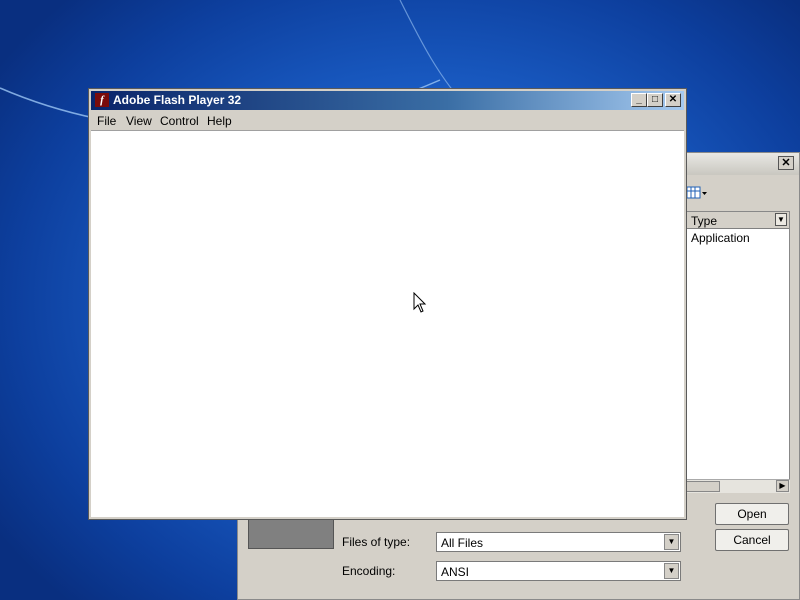 The width and height of the screenshot is (800, 600). Describe the element at coordinates (291, 534) in the screenshot. I see `preview-area` at that location.